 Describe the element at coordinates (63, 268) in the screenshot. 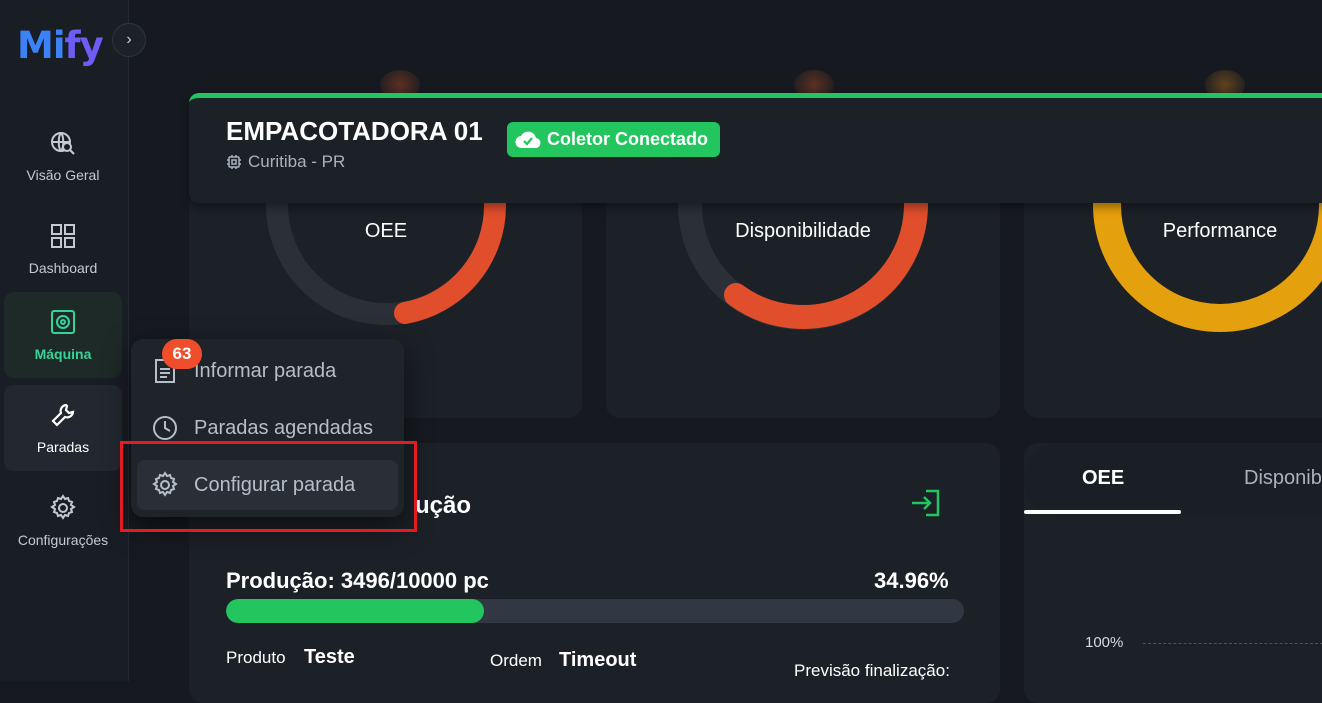

I see `sidebar-item-label: Dashboard` at that location.